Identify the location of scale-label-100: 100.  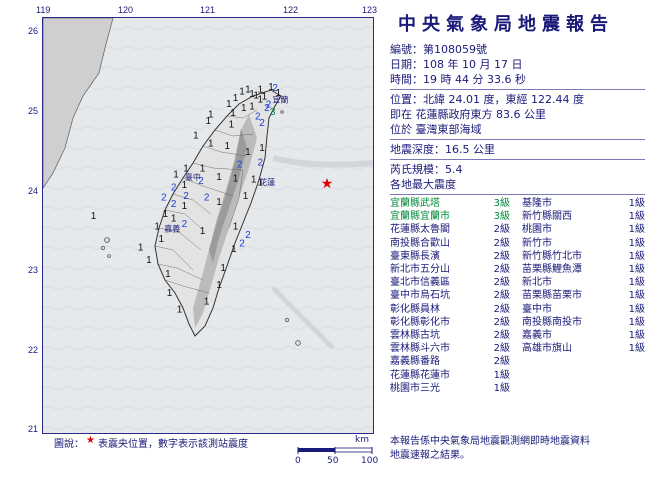
(370, 461).